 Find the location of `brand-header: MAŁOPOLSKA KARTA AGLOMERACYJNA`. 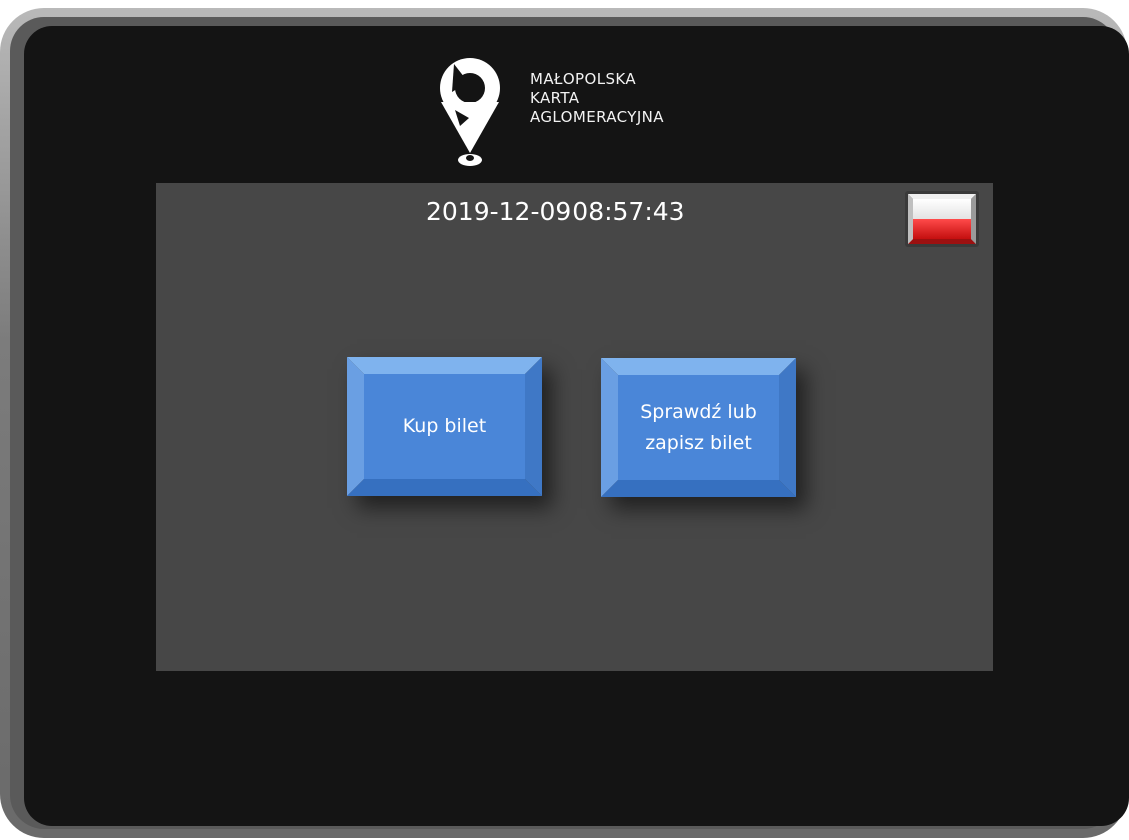

brand-header: MAŁOPOLSKA KARTA AGLOMERACYJNA is located at coordinates (588, 109).